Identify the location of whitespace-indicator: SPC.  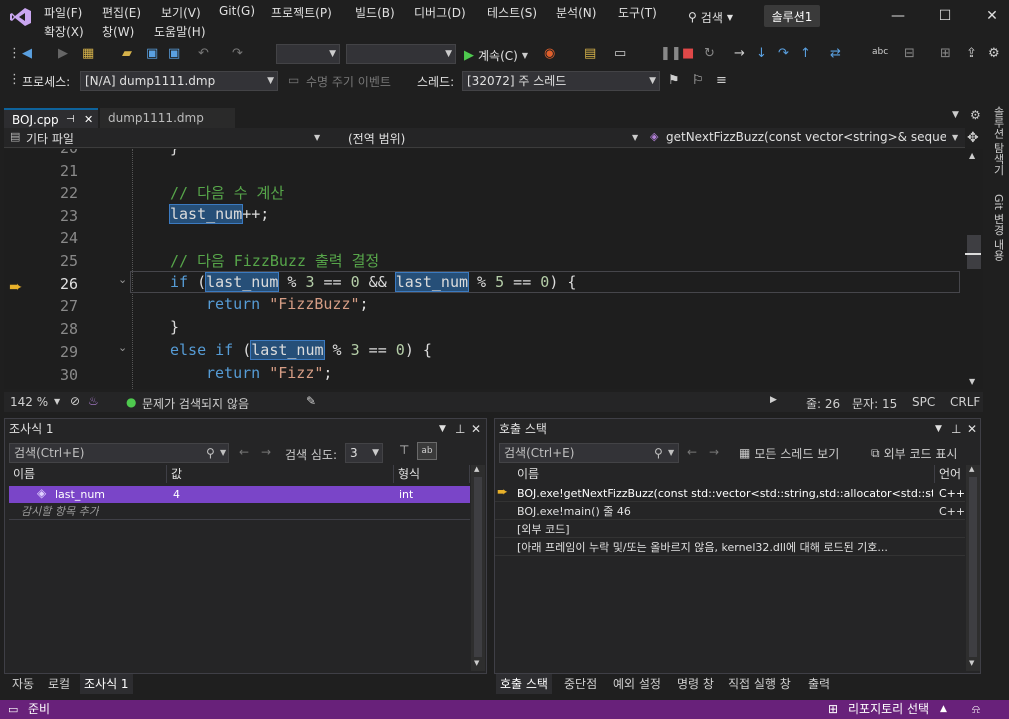
(923, 402).